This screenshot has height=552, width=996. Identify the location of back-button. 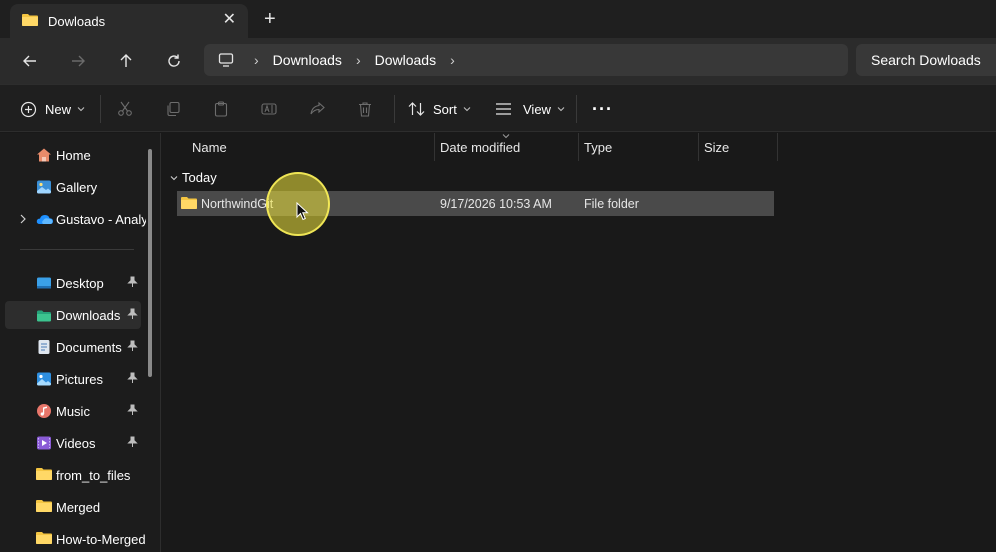
(30, 61).